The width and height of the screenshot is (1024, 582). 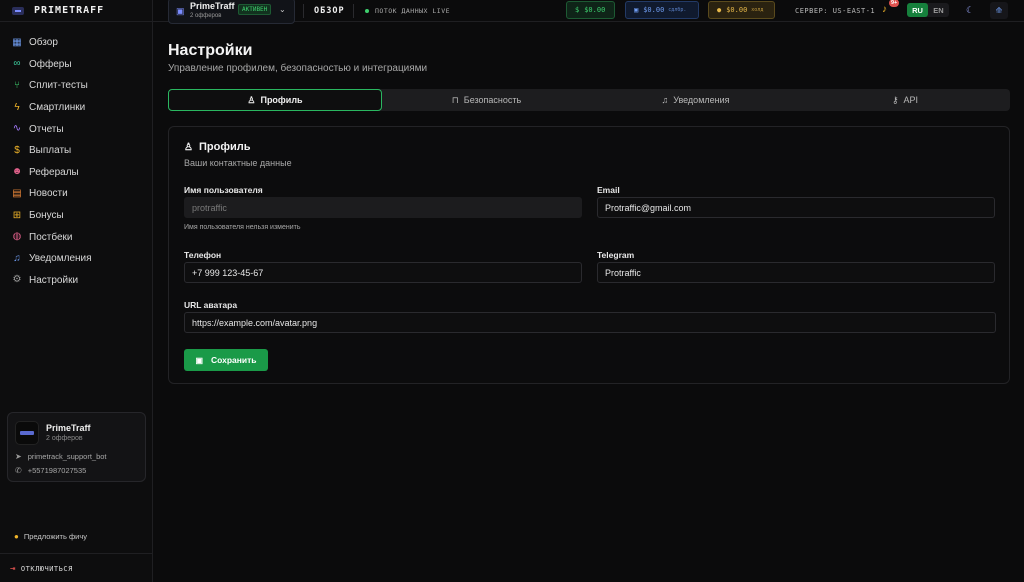 I want to click on avatar, so click(x=27, y=433).